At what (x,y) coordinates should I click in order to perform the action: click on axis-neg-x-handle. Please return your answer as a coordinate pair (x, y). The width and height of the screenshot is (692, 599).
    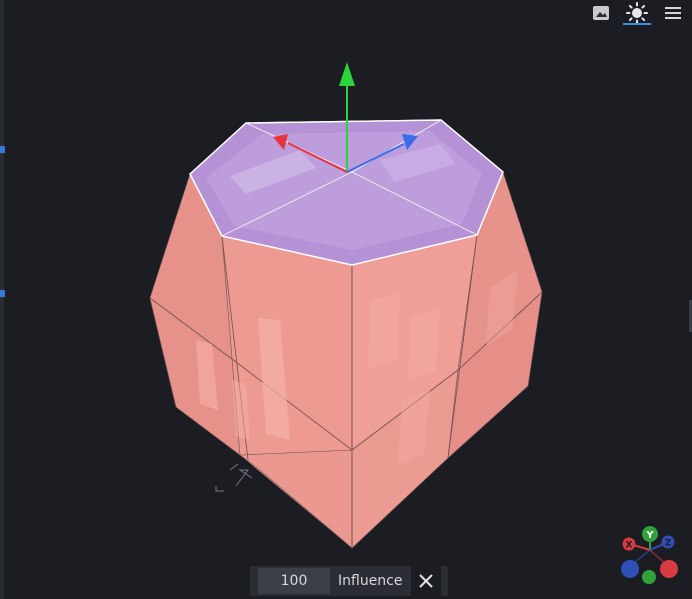
    Looking at the image, I should click on (669, 569).